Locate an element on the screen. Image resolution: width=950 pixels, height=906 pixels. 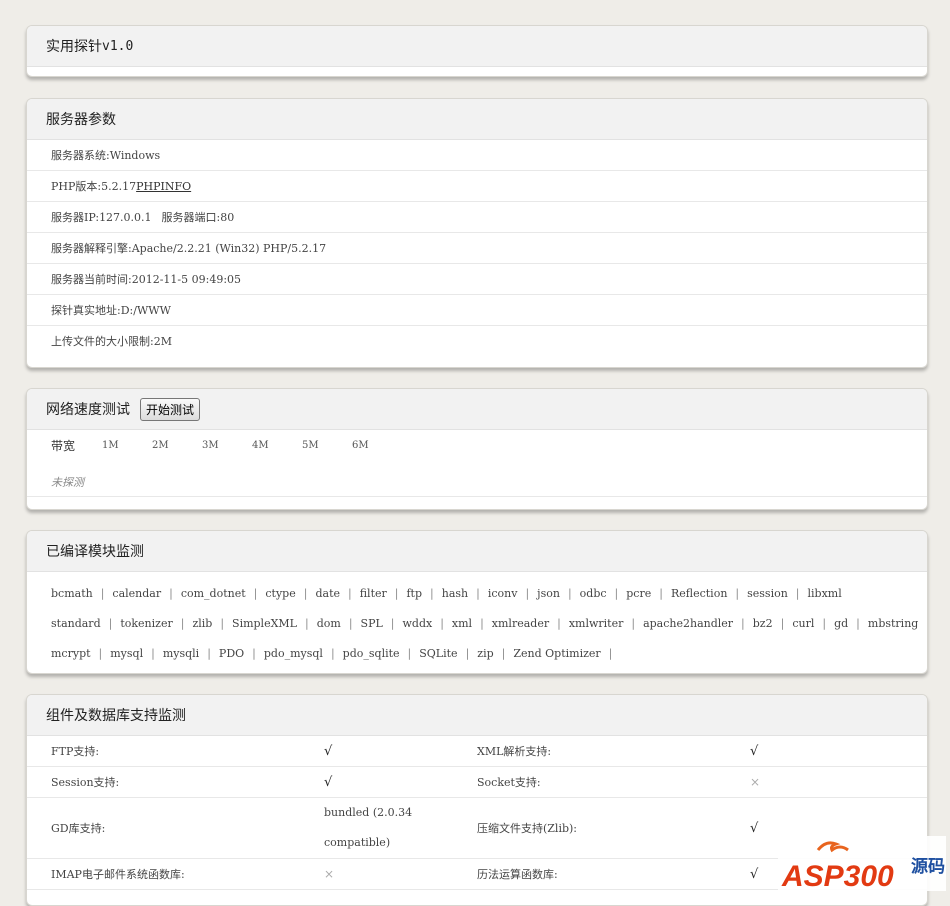
module-item: date is located at coordinates (327, 593).